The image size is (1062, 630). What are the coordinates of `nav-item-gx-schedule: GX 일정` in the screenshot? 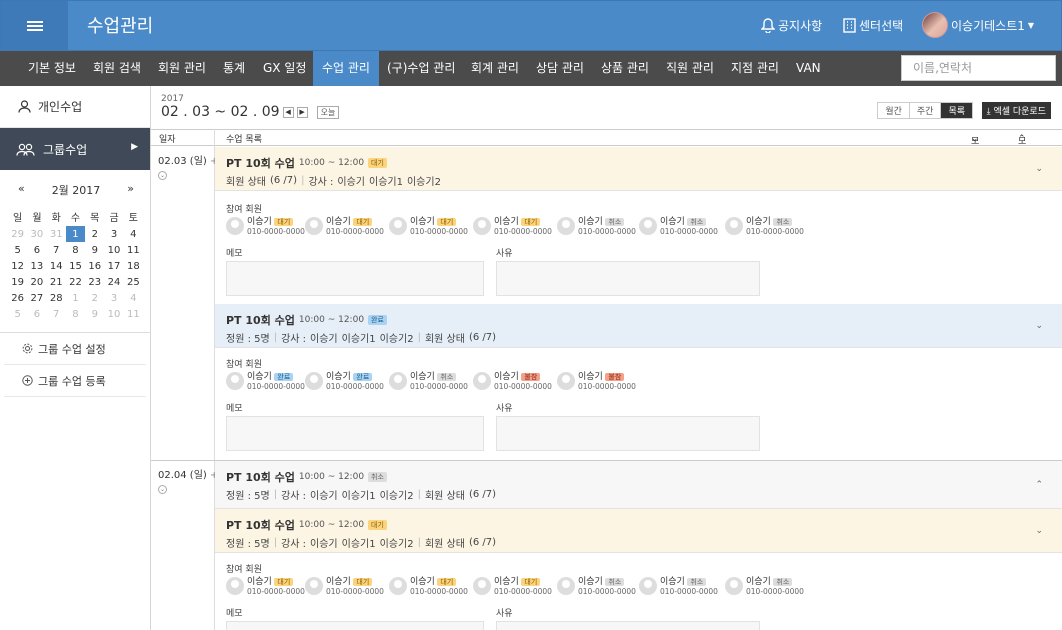 It's located at (284, 68).